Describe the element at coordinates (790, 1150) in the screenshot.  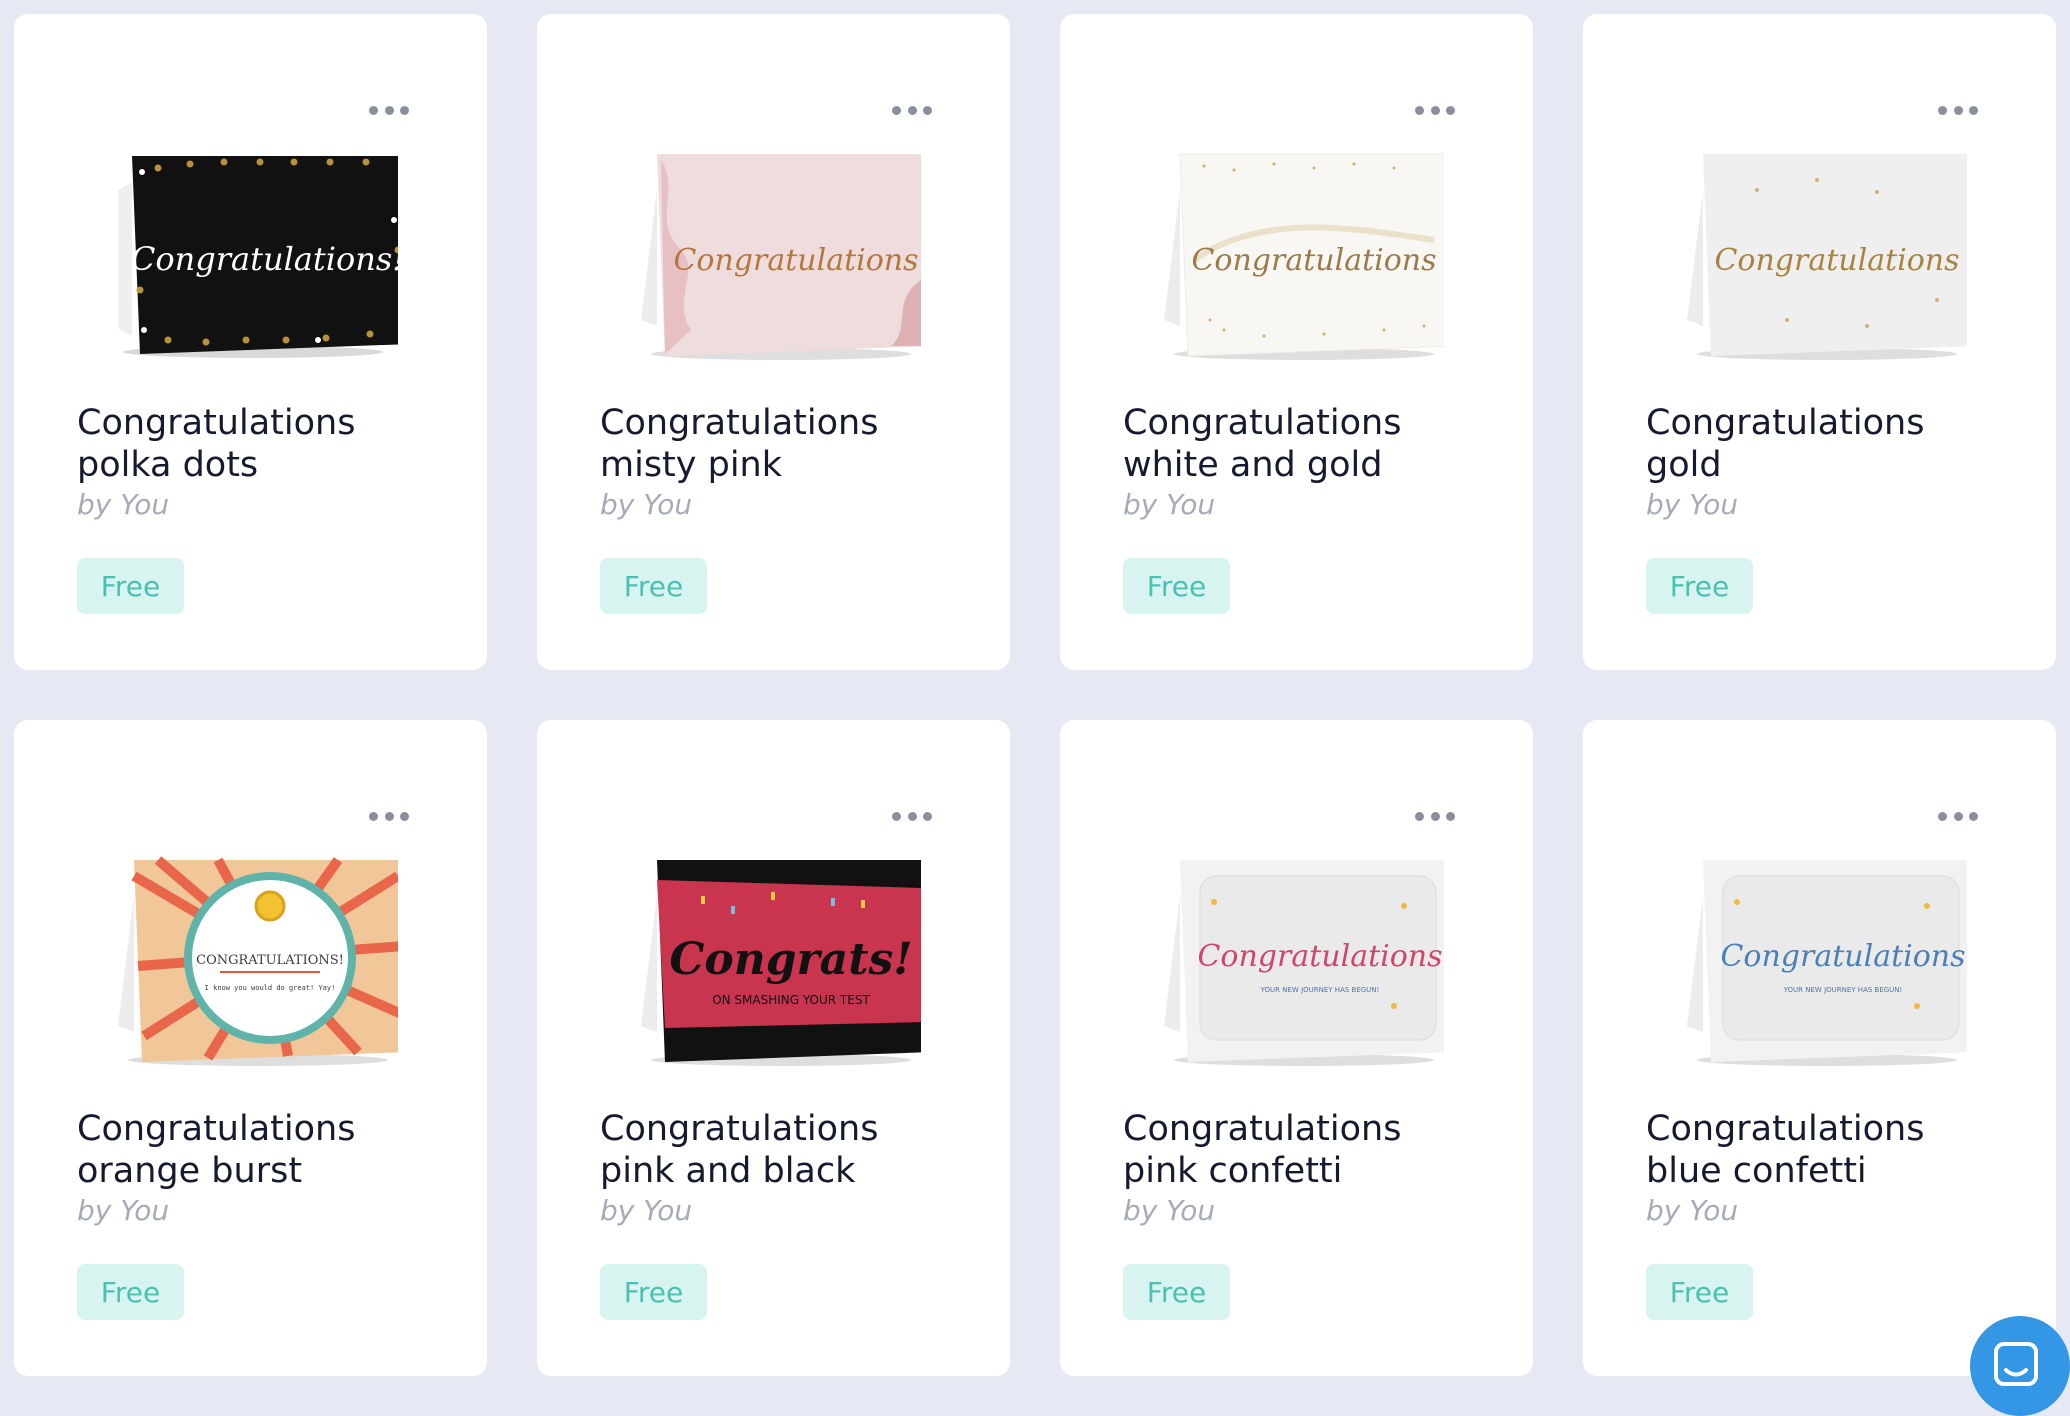
I see `template-title: Congratulations pink and black` at that location.